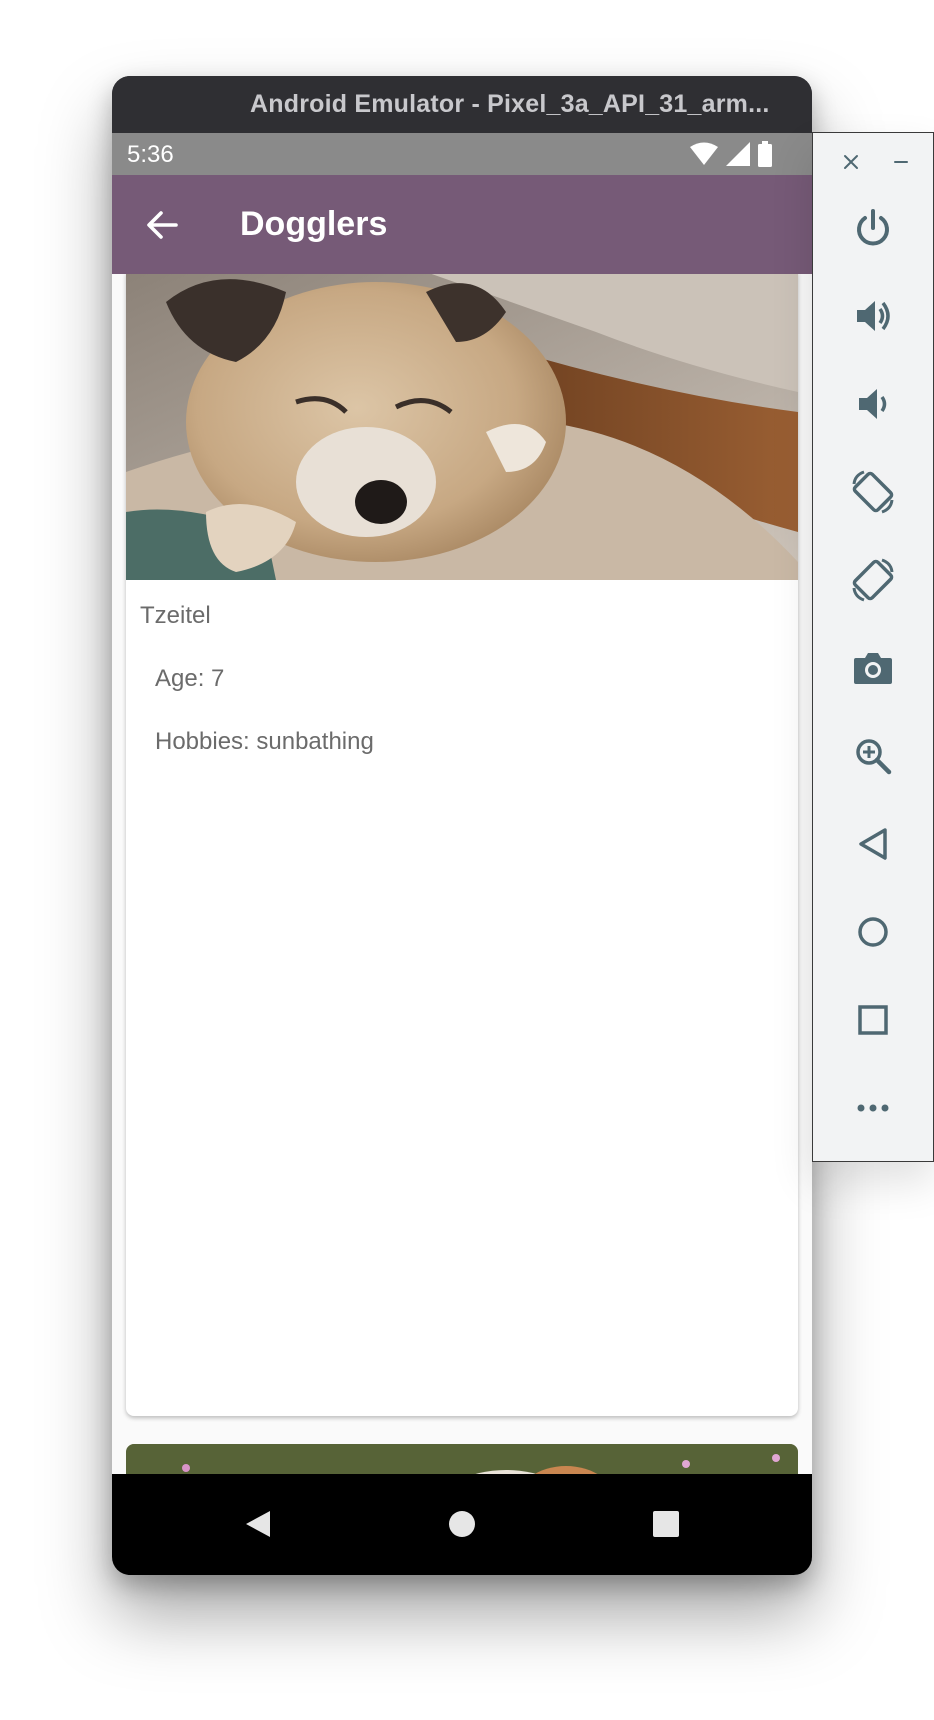  I want to click on dog-name: Tzeitel, so click(175, 615).